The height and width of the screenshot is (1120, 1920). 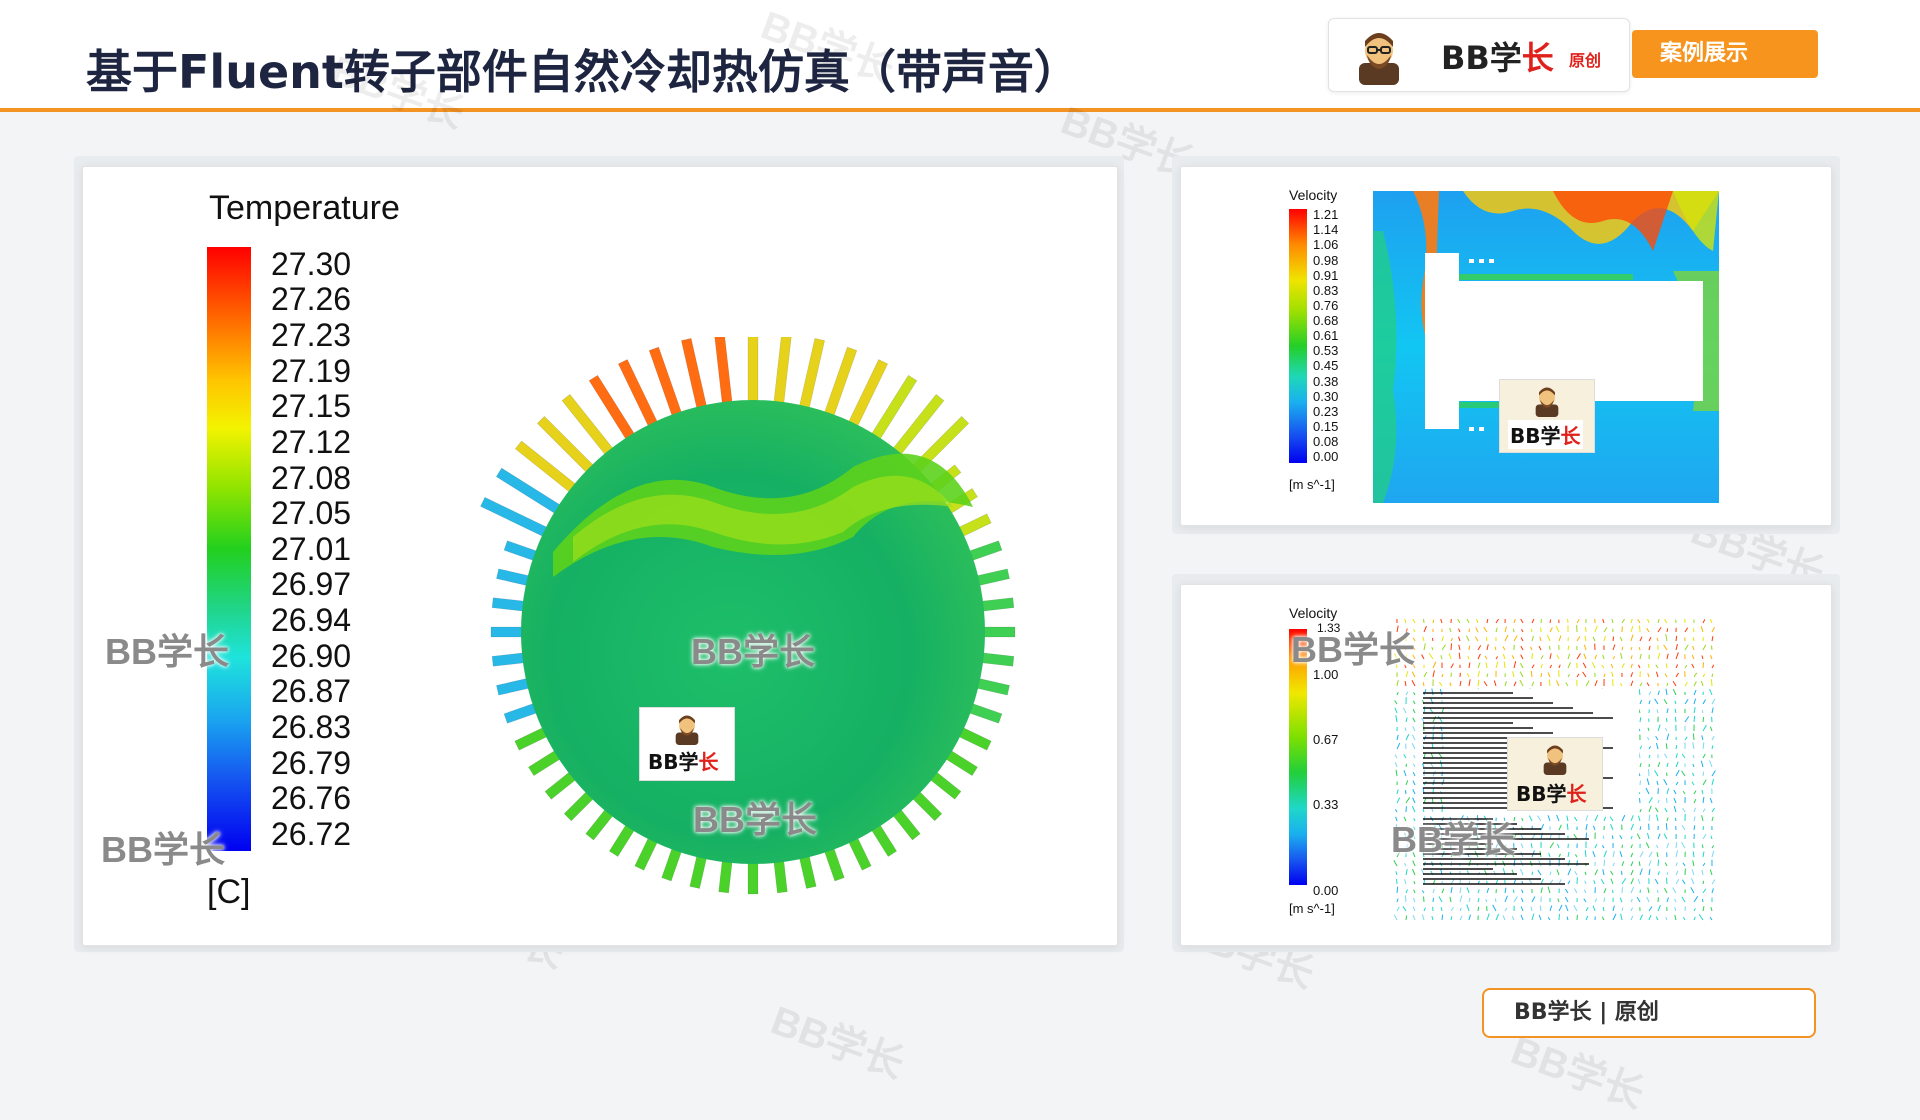 What do you see at coordinates (167, 649) in the screenshot?
I see `watermark-label: BB学长` at bounding box center [167, 649].